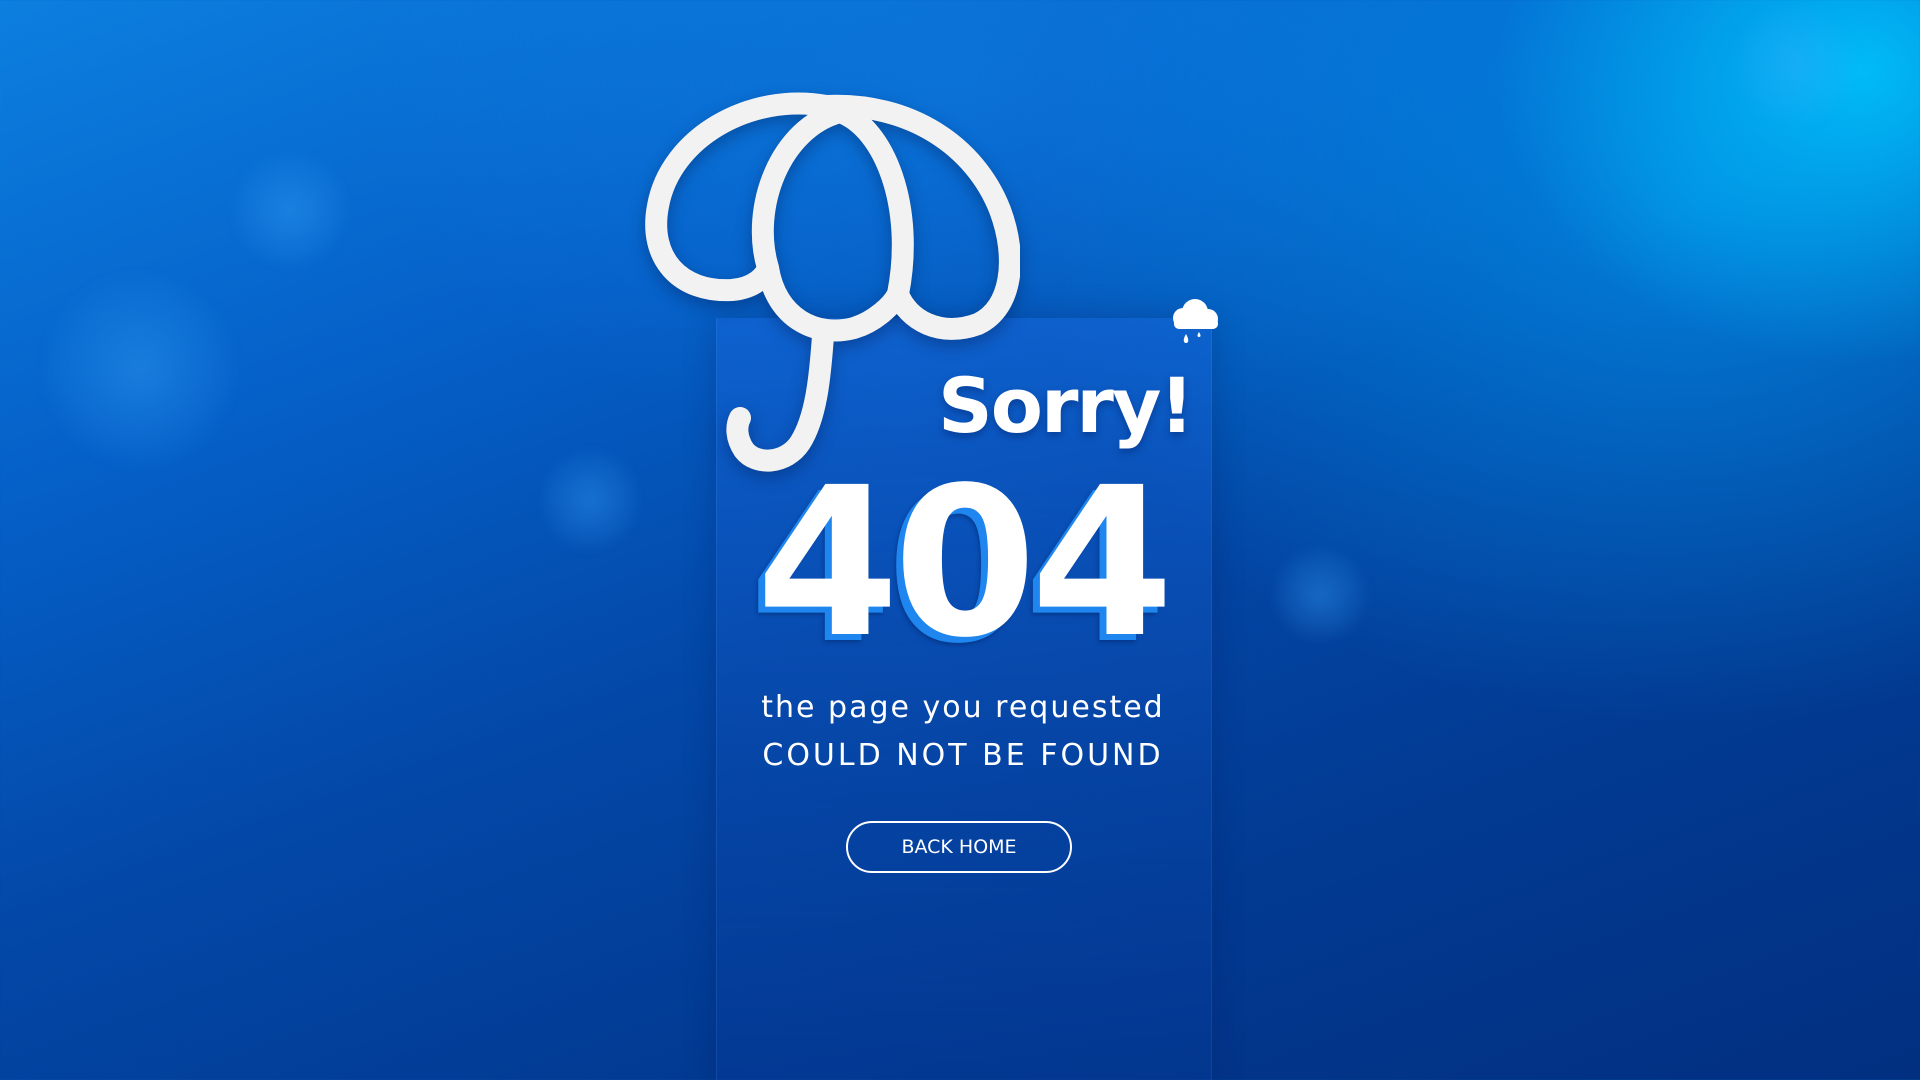 The image size is (1920, 1080). I want to click on rain-cloud-icon, so click(1195, 321).